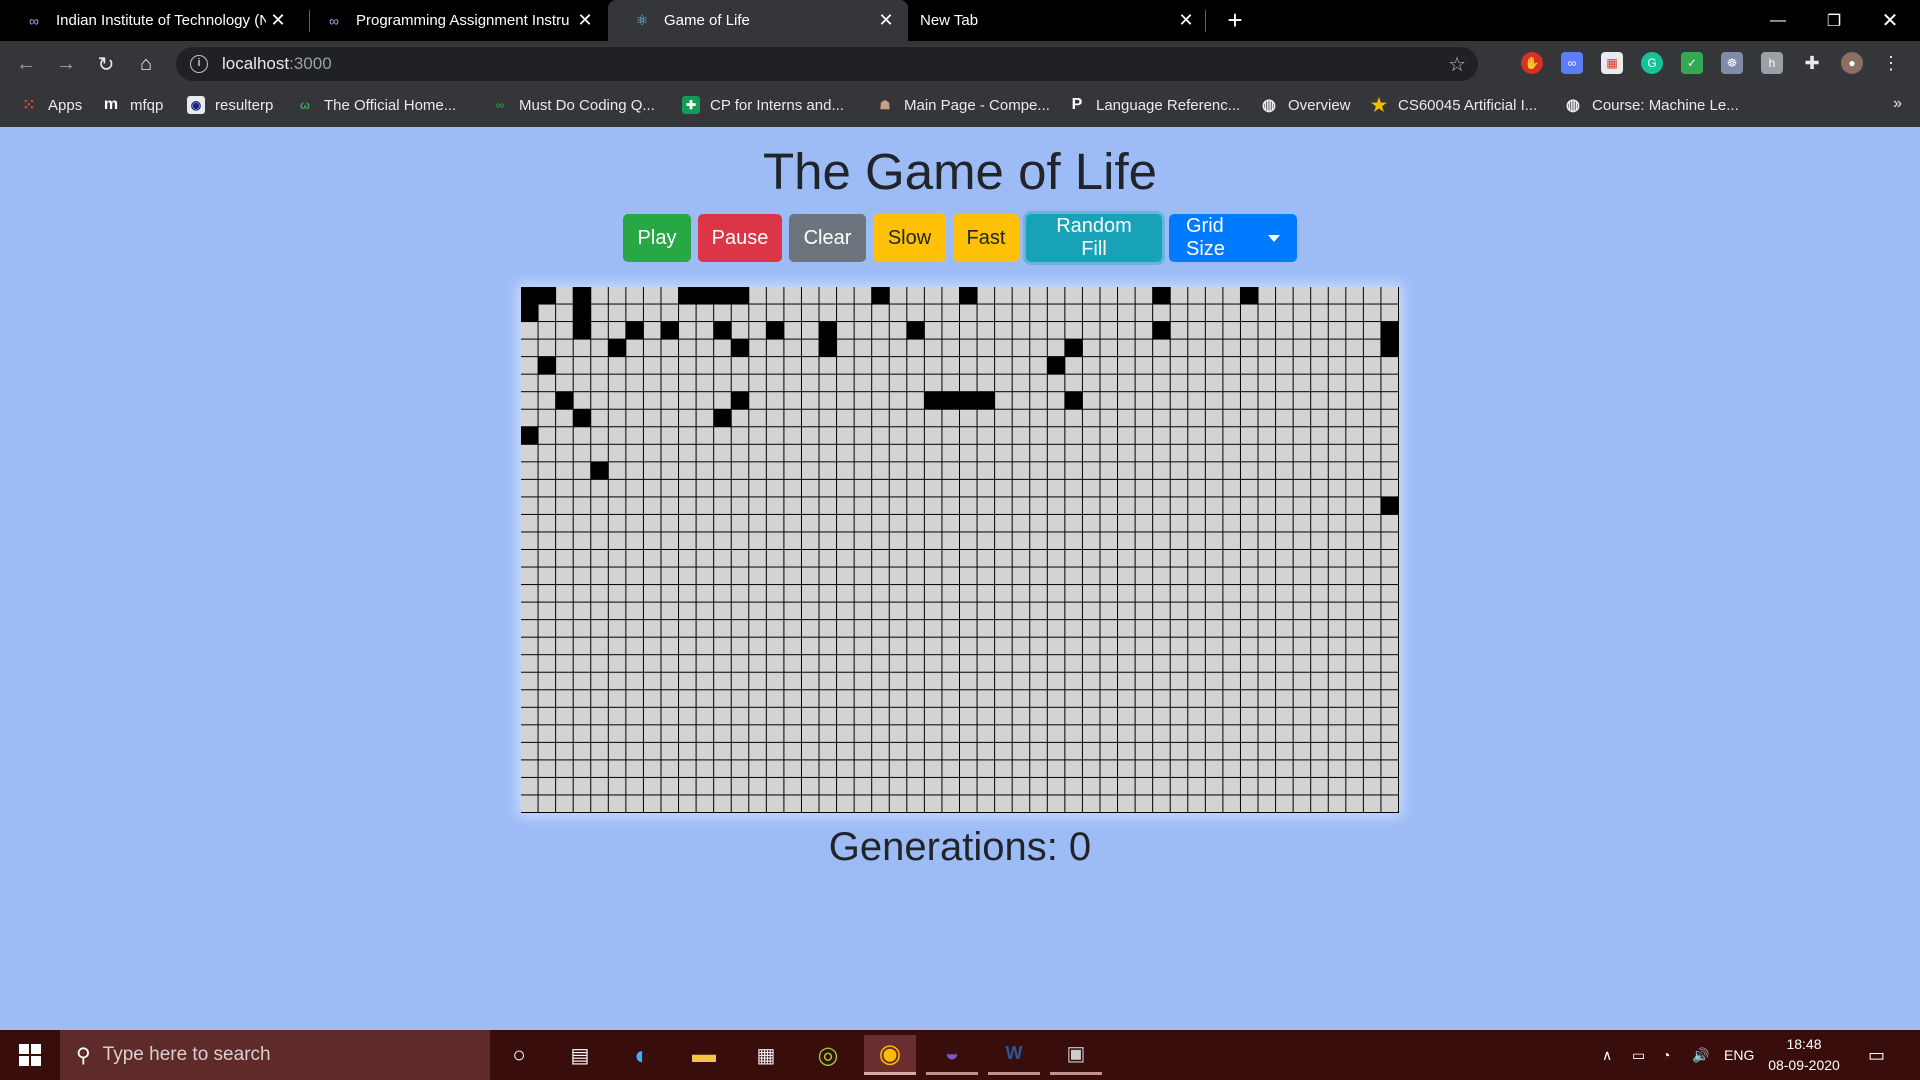 The image size is (1920, 1080). What do you see at coordinates (1876, 1055) in the screenshot?
I see `notifications-icon: ▭` at bounding box center [1876, 1055].